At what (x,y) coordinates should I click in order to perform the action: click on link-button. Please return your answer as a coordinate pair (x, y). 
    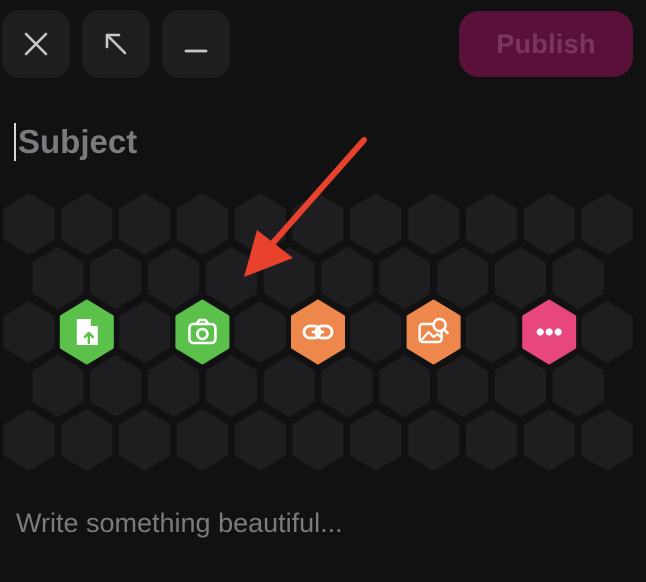
    Looking at the image, I should click on (318, 332).